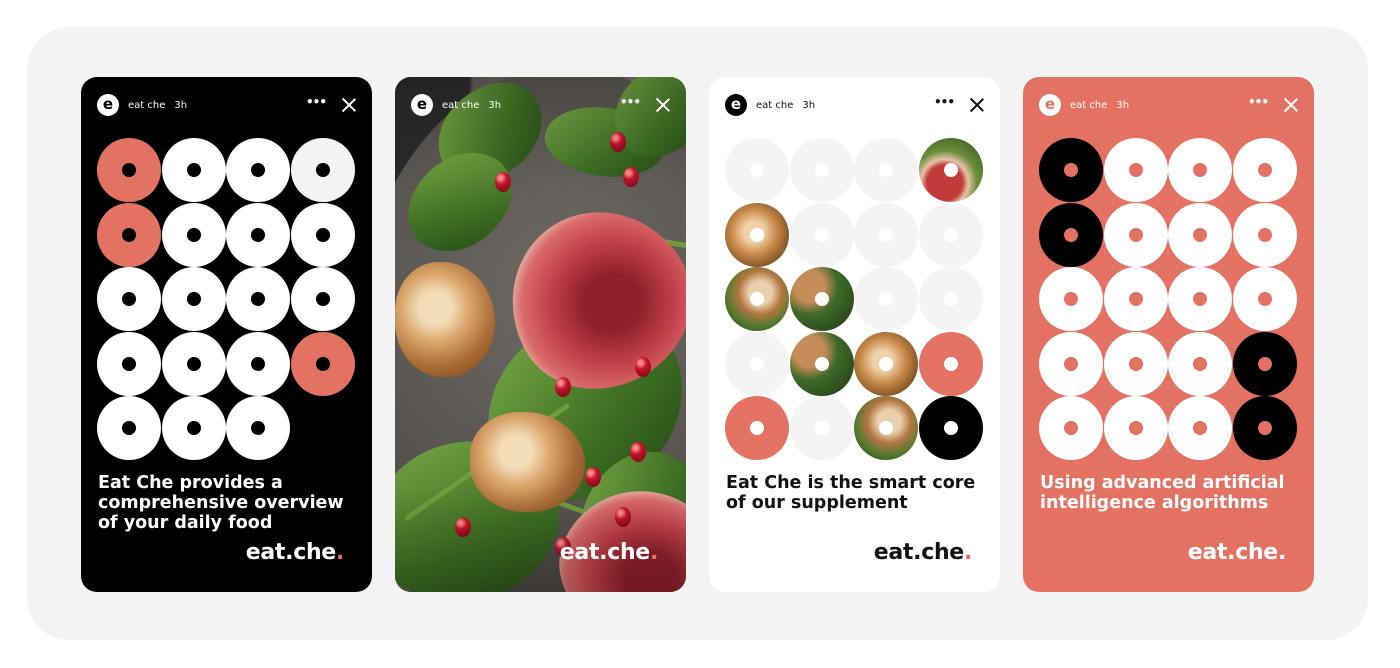 This screenshot has height=668, width=1400. I want to click on grid-dot-photo-greens, so click(821, 363).